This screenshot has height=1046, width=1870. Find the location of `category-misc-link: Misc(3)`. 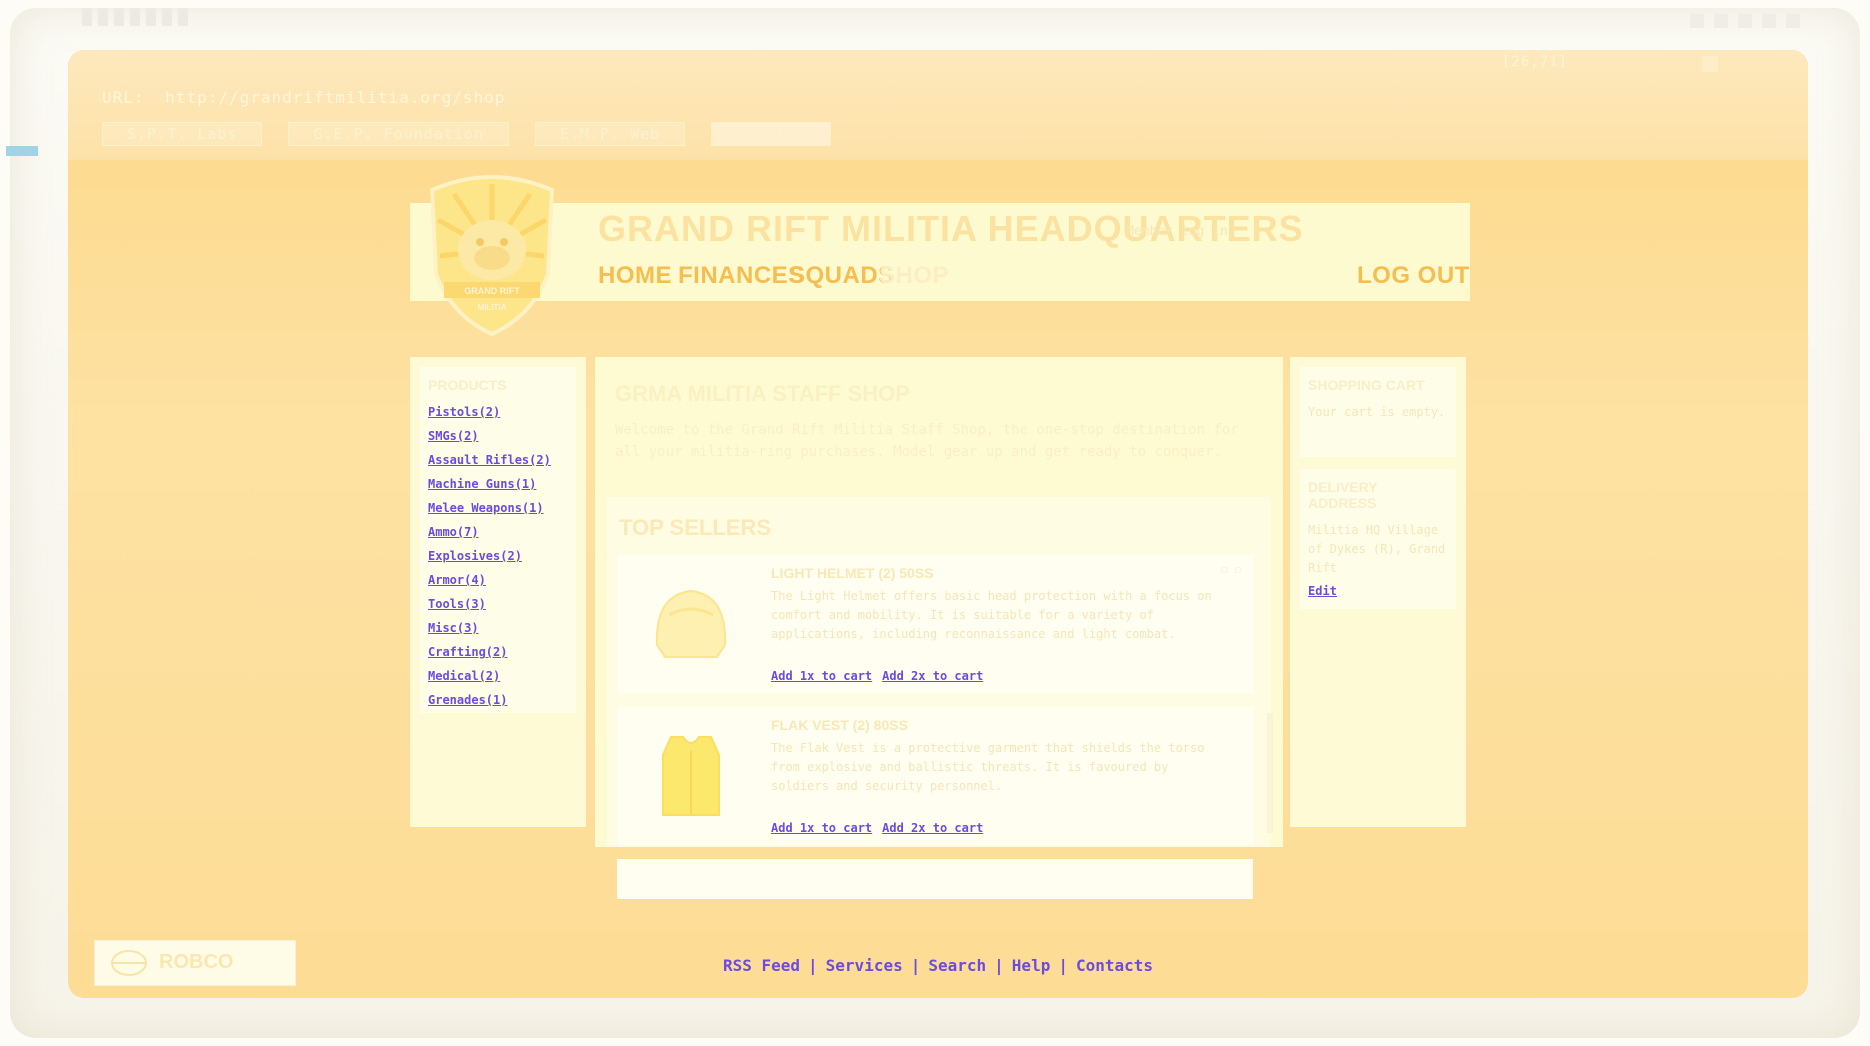

category-misc-link: Misc(3) is located at coordinates (453, 628).